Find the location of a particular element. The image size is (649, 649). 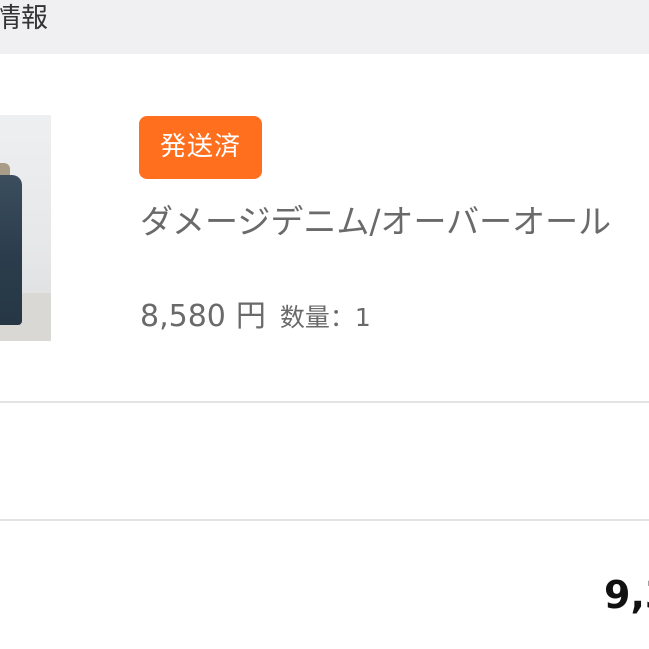

price-row: 8,580 円数量：1 is located at coordinates (255, 317).